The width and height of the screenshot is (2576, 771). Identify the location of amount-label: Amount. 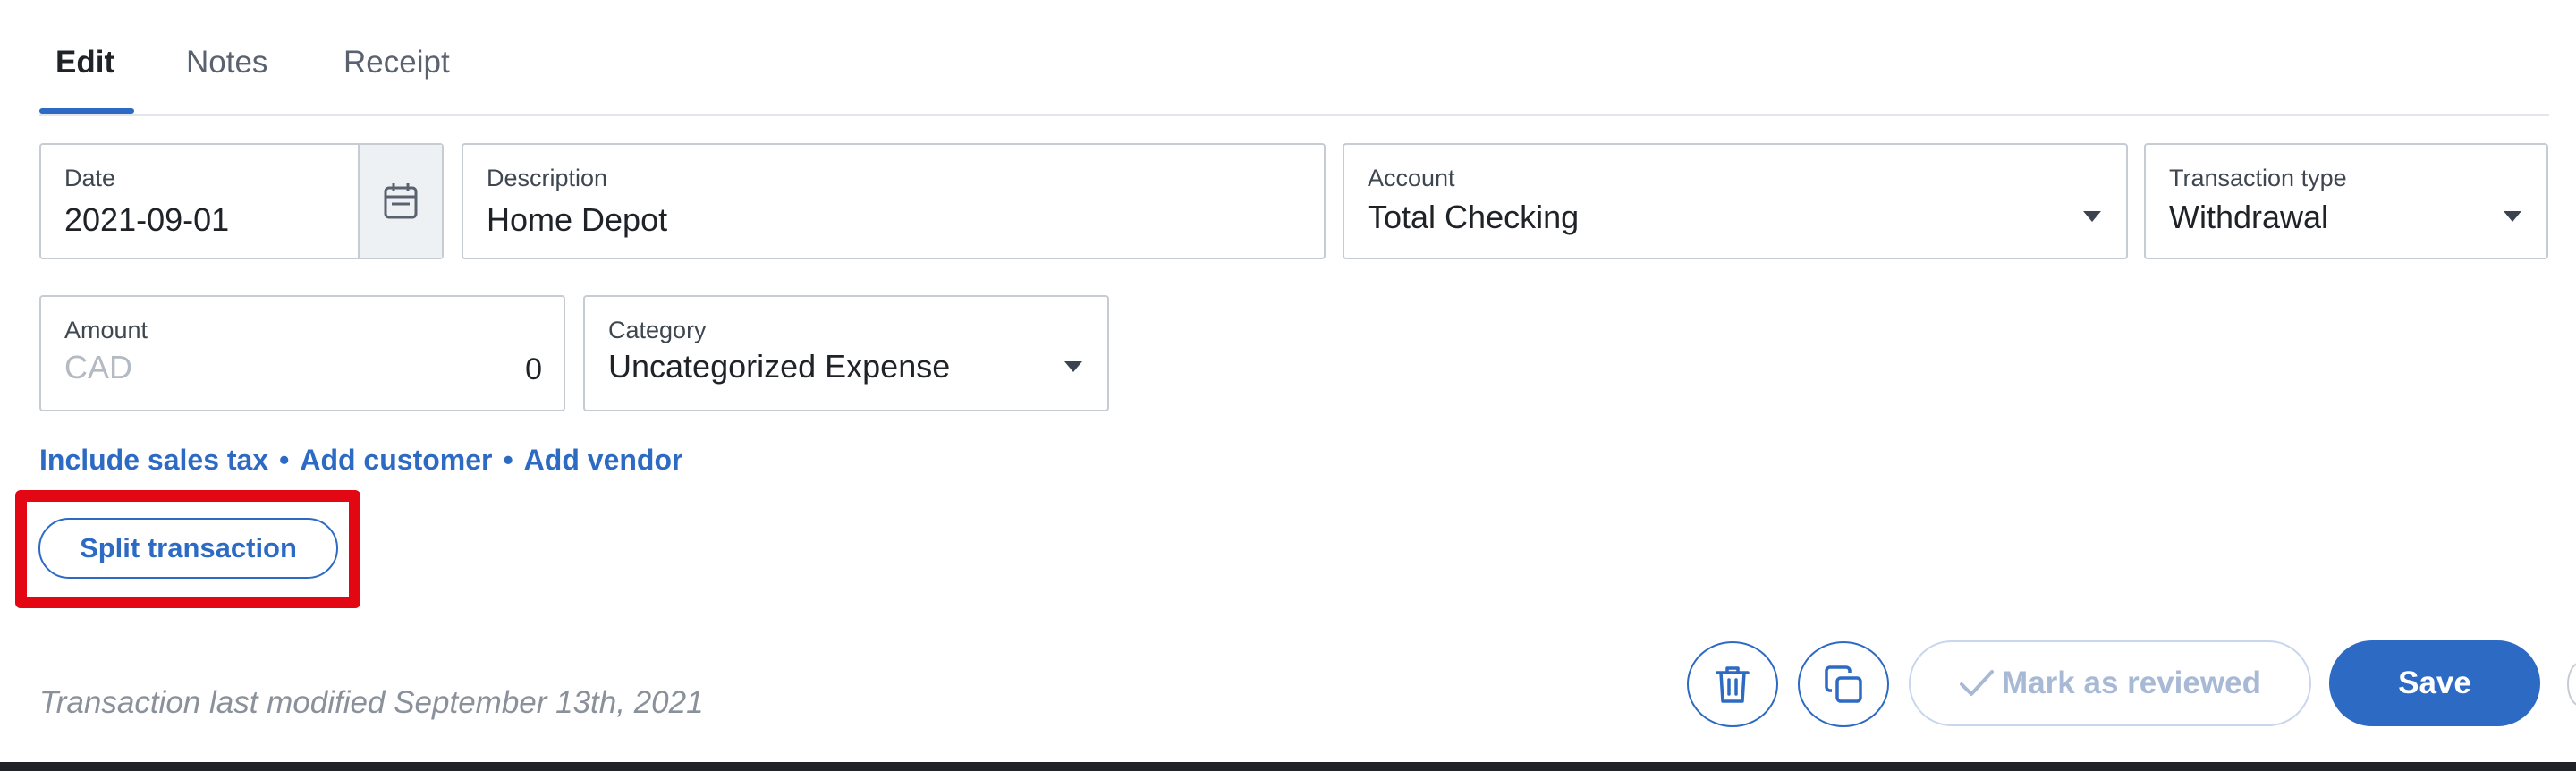
(106, 330).